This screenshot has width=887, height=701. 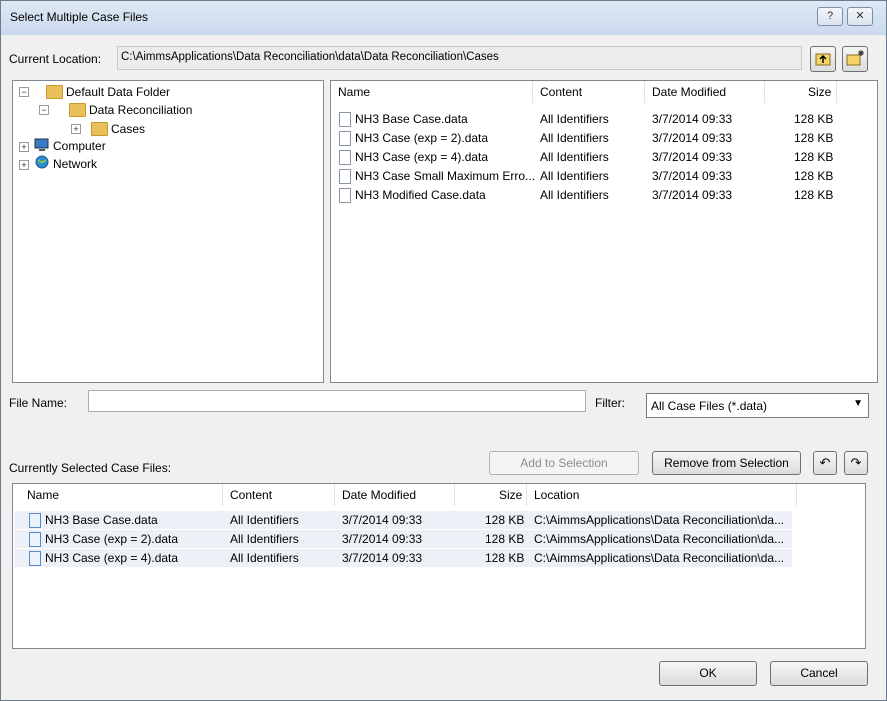 I want to click on tree-item-cases: Cases, so click(x=128, y=129).